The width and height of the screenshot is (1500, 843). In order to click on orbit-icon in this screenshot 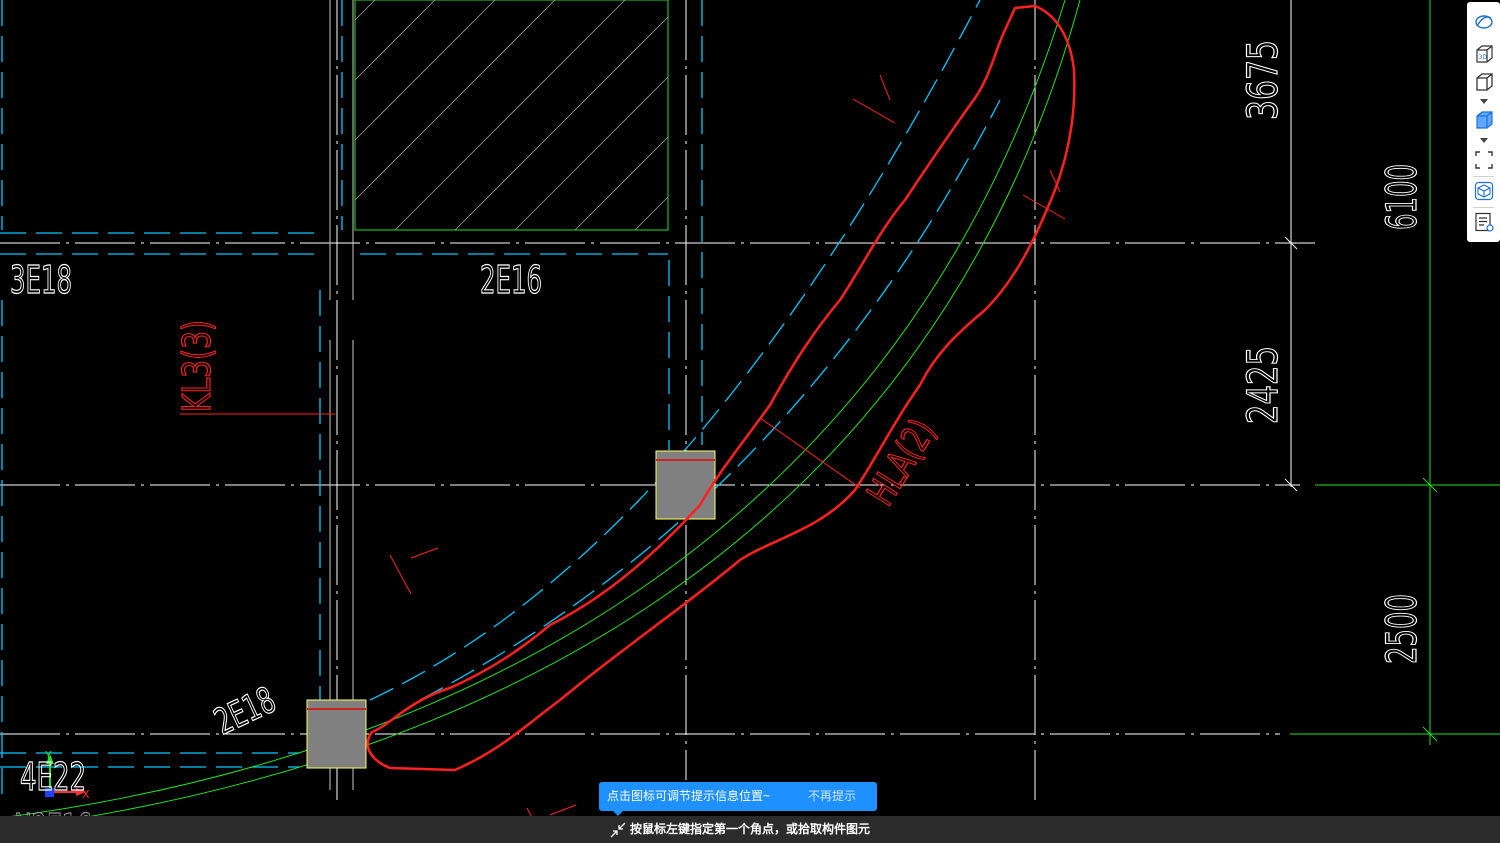, I will do `click(1483, 22)`.